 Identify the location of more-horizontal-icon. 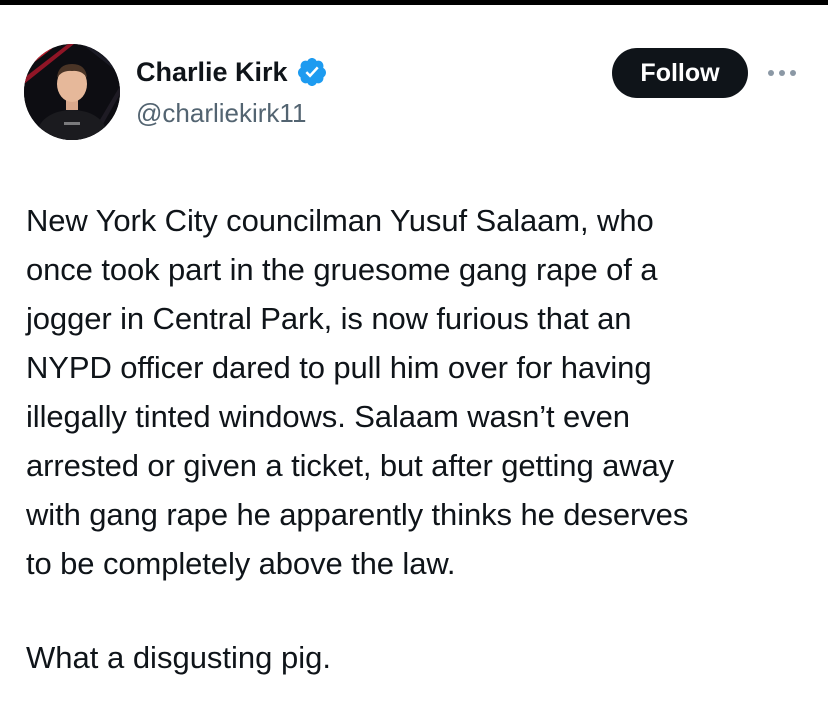
(782, 73).